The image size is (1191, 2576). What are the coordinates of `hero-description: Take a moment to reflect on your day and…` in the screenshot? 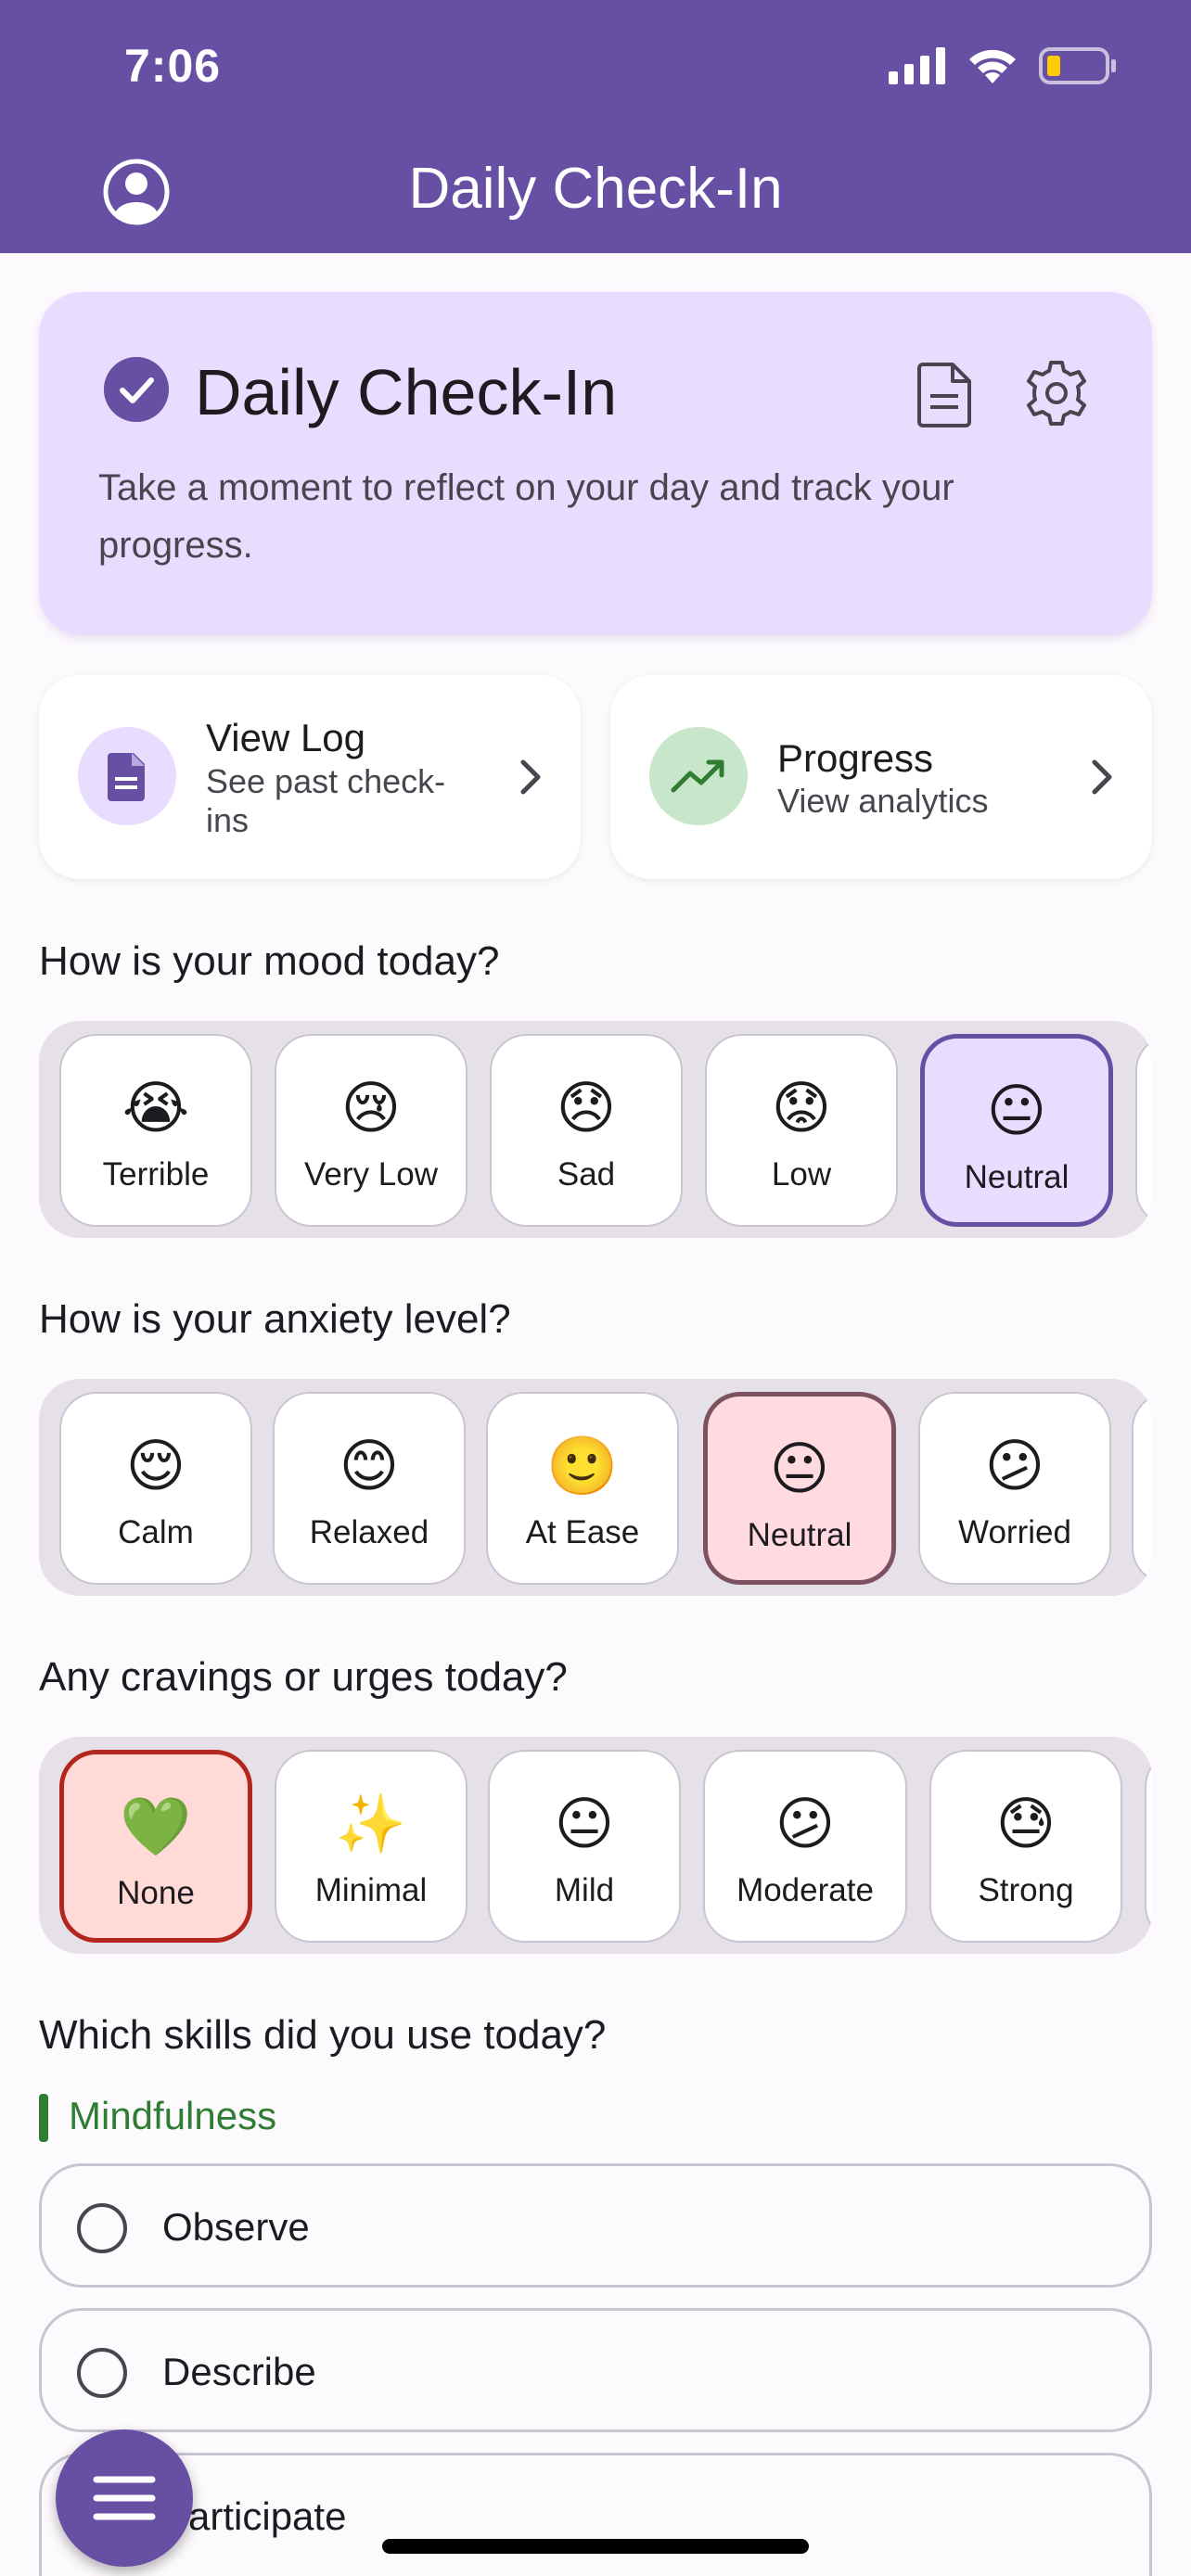 It's located at (526, 516).